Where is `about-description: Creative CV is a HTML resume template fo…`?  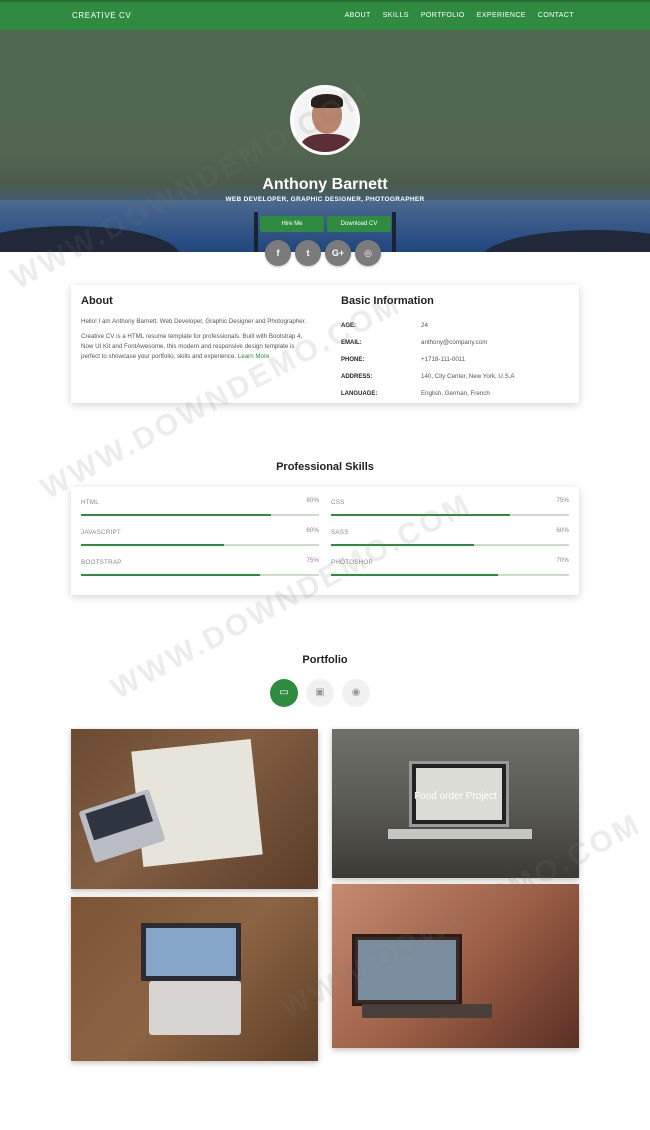 about-description: Creative CV is a HTML resume template fo… is located at coordinates (196, 347).